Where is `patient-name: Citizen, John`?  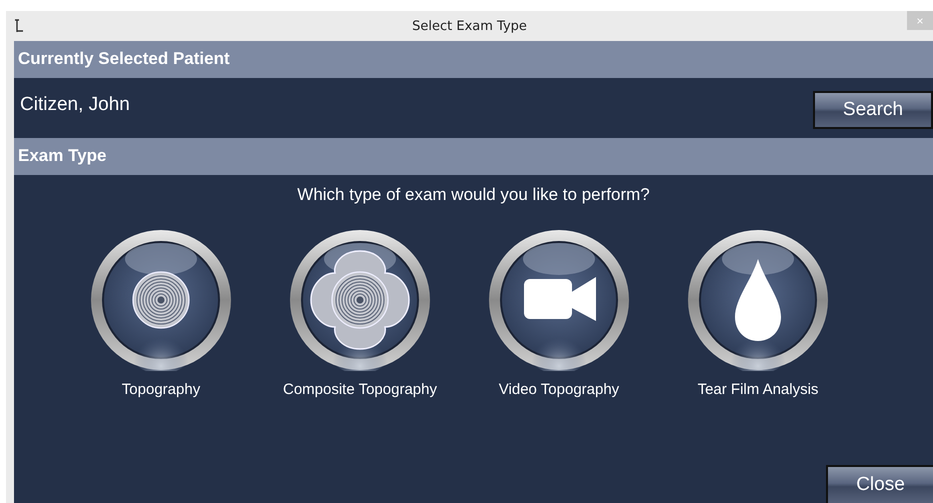
patient-name: Citizen, John is located at coordinates (75, 105).